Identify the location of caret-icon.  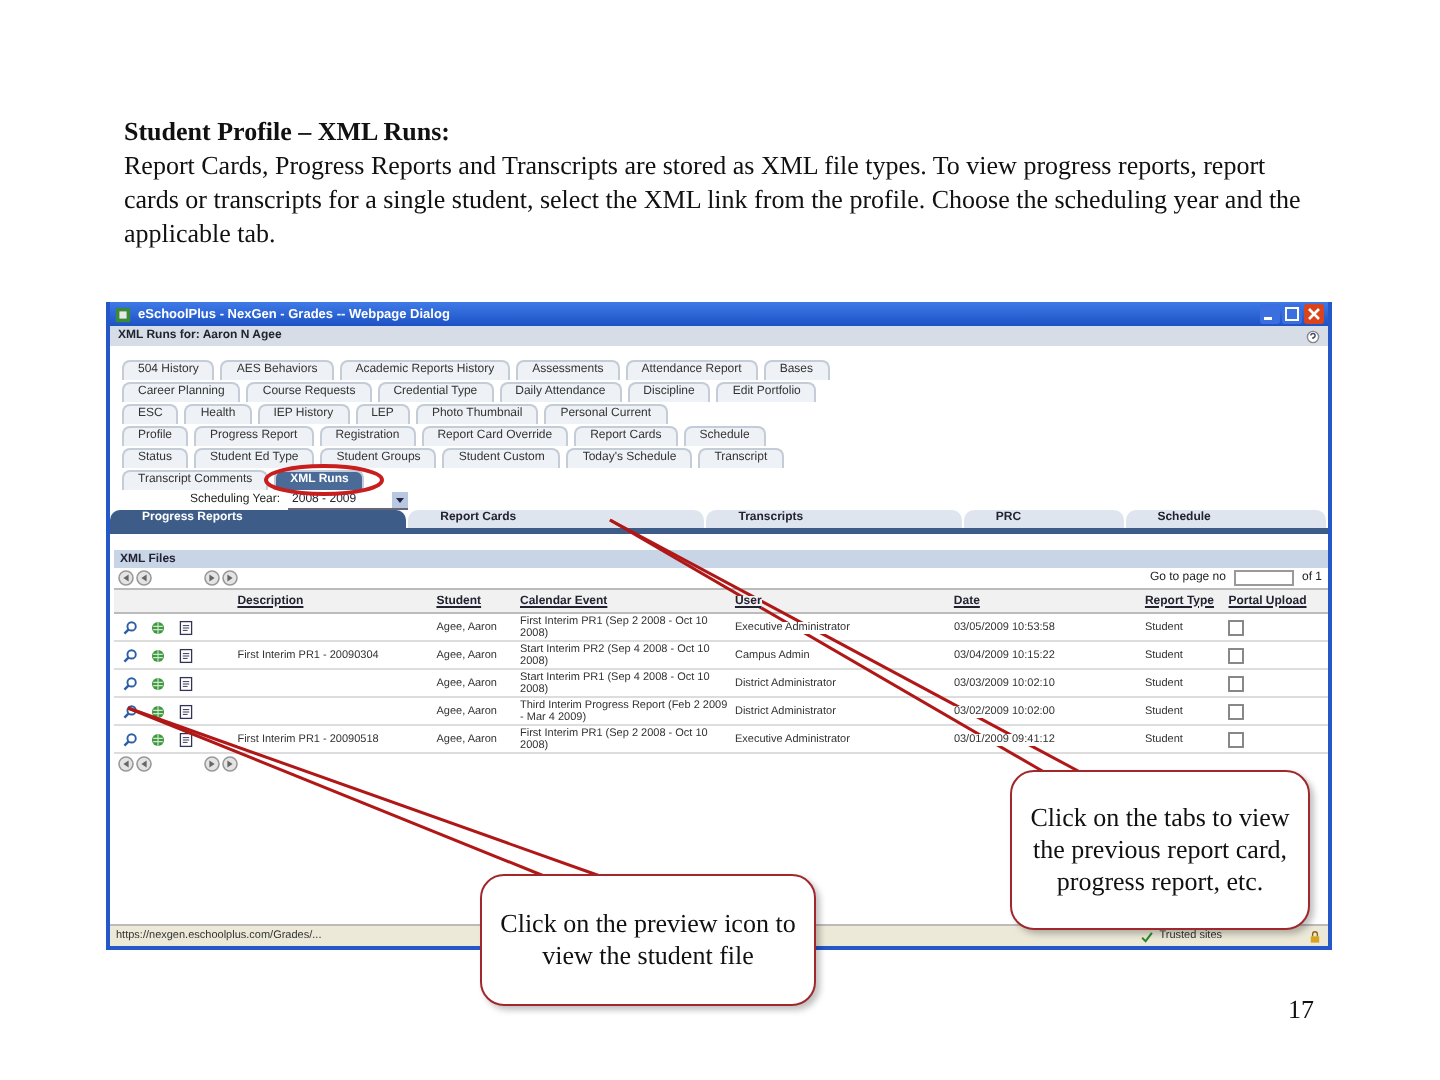
(400, 499).